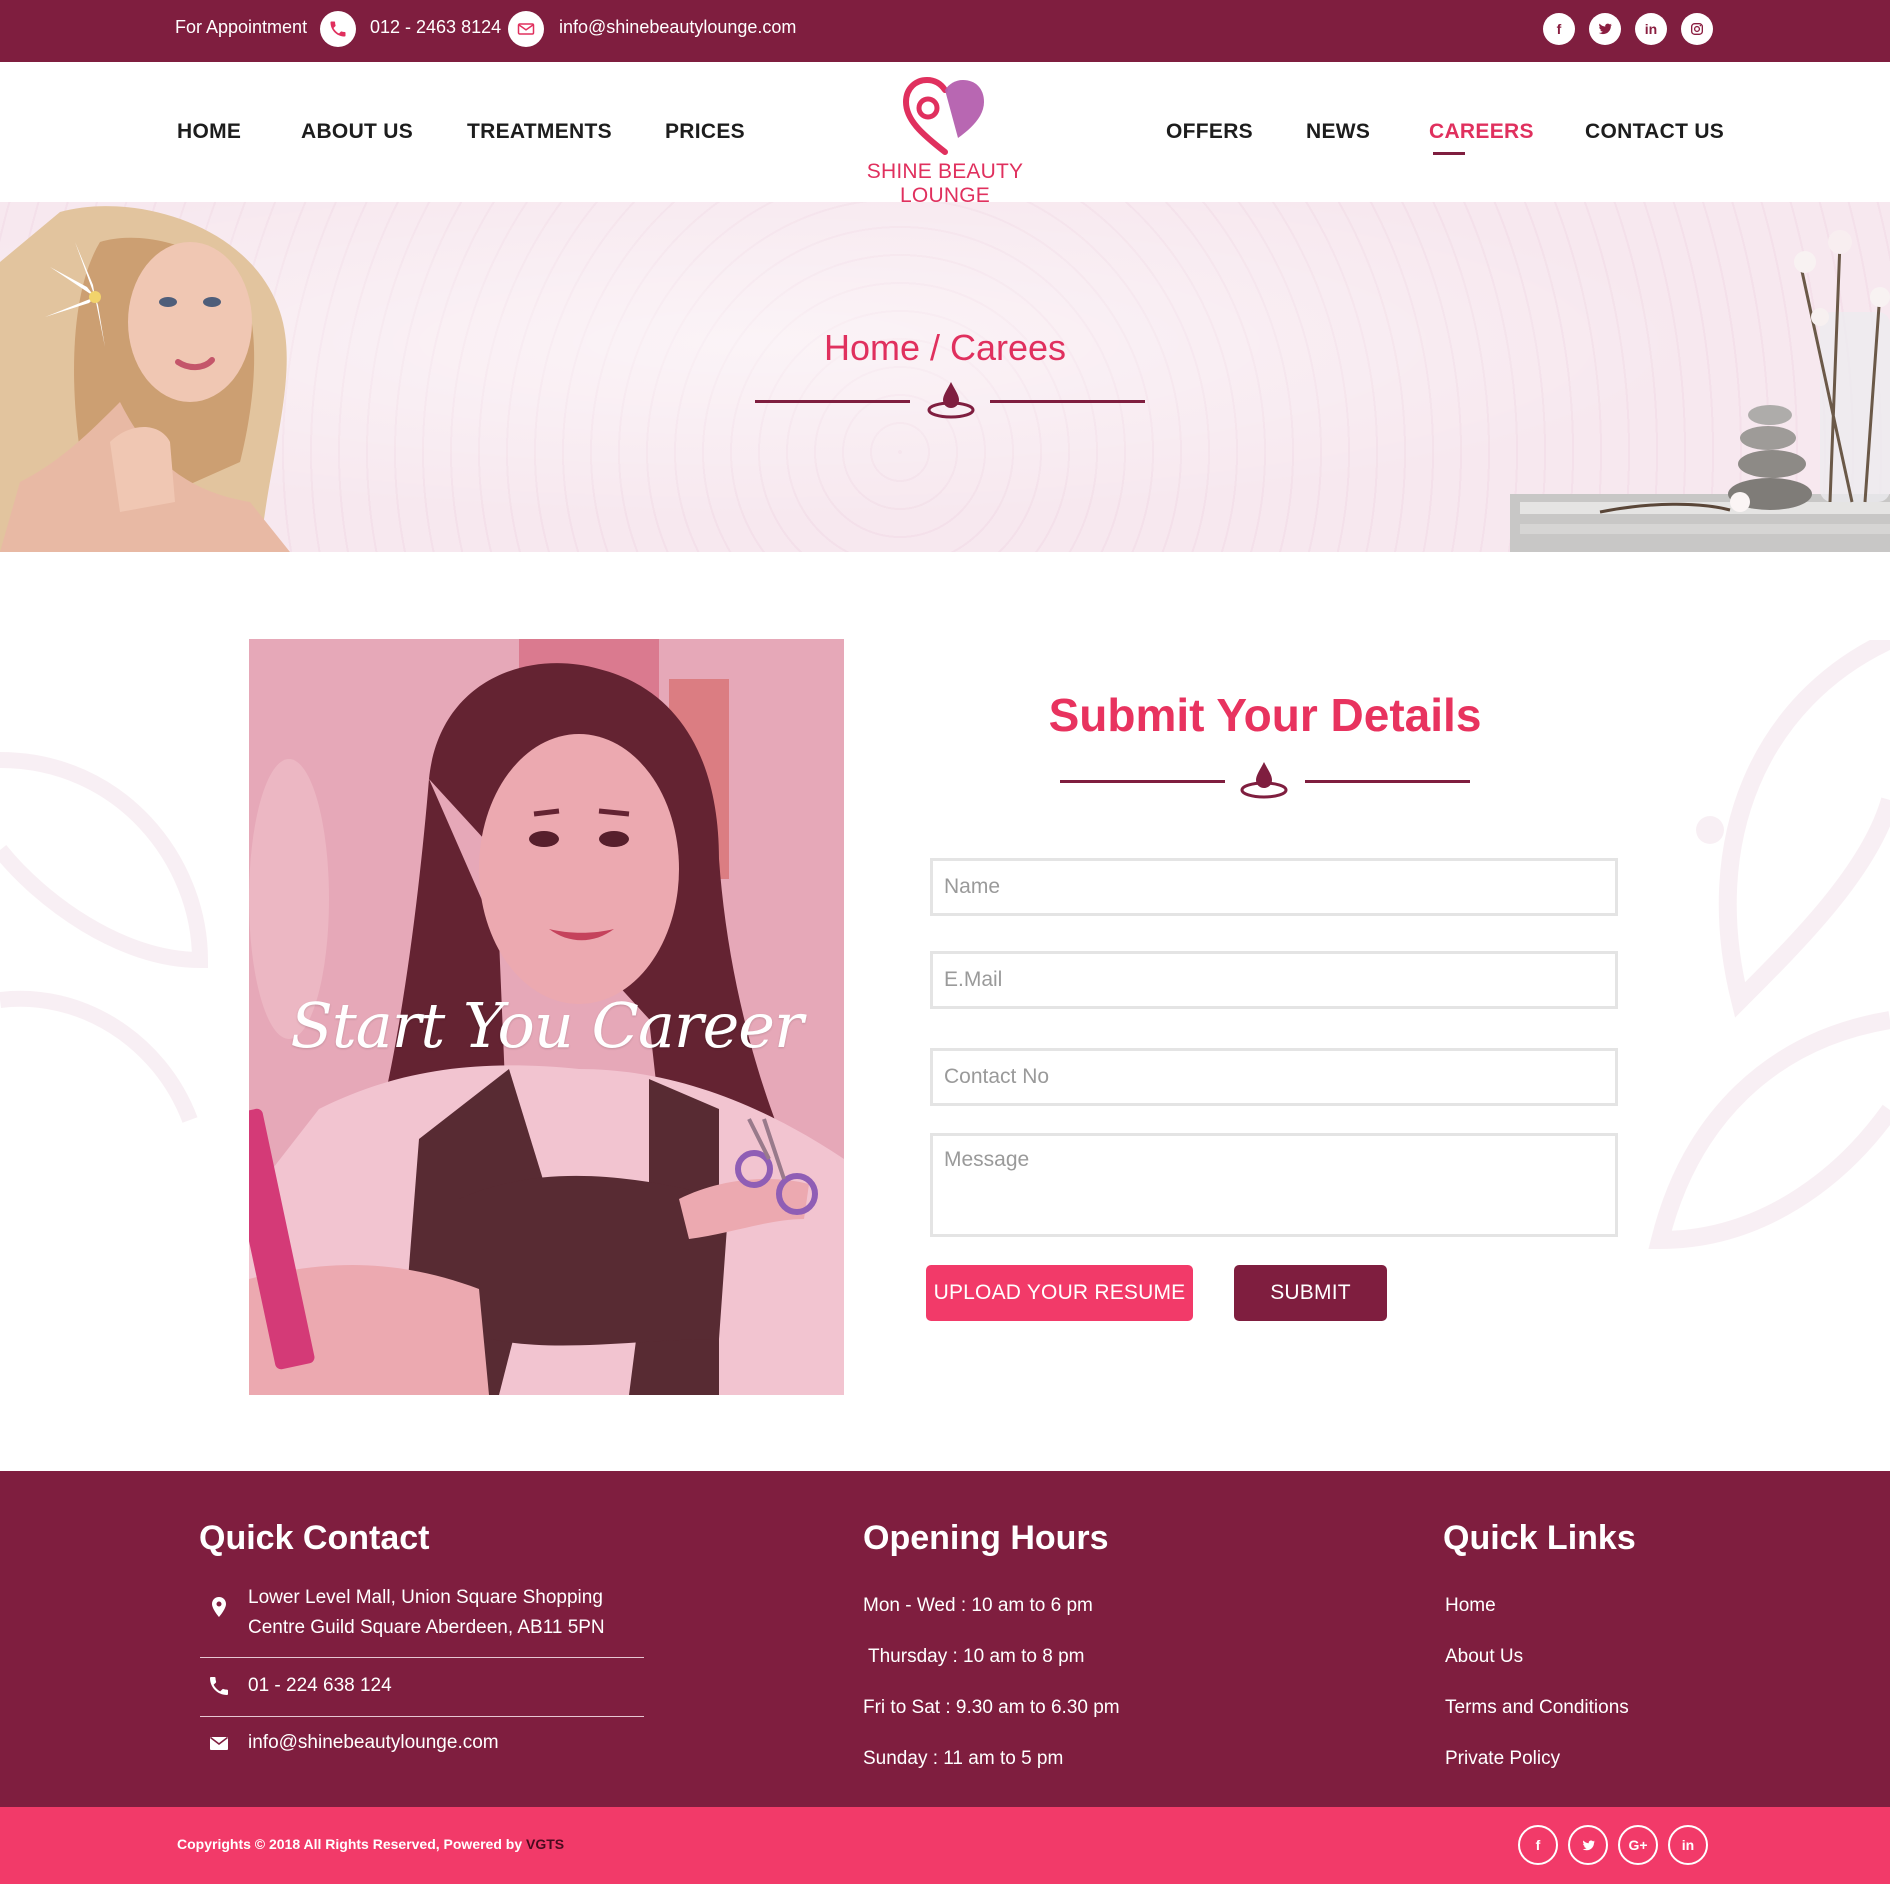 This screenshot has width=1890, height=1884. Describe the element at coordinates (1059, 1293) in the screenshot. I see `upload-resume-button: UPLOAD YOUR RESUME` at that location.